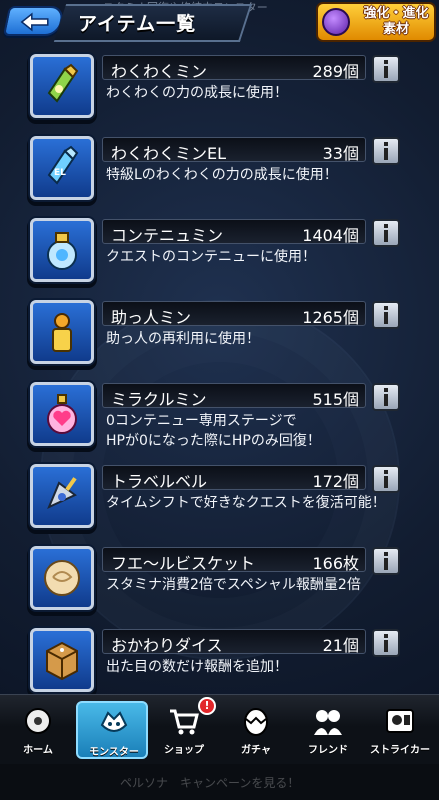 This screenshot has width=439, height=800. Describe the element at coordinates (234, 478) in the screenshot. I see `item-name-box: トラベルベル 172個` at that location.